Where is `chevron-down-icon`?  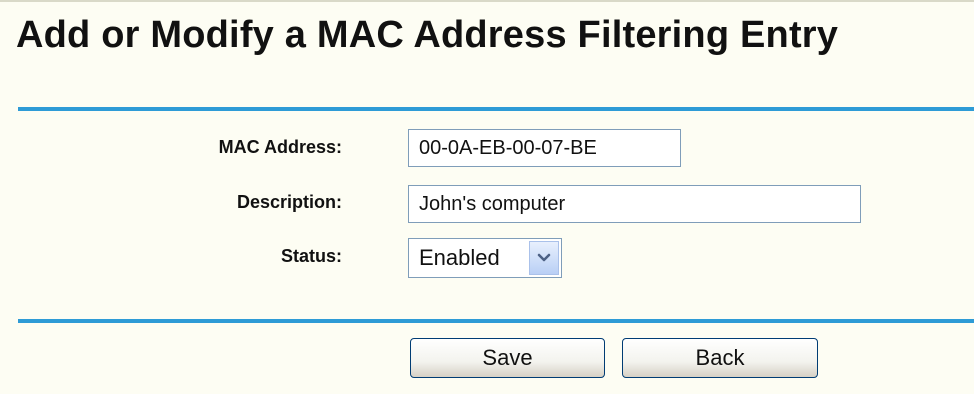
chevron-down-icon is located at coordinates (544, 258).